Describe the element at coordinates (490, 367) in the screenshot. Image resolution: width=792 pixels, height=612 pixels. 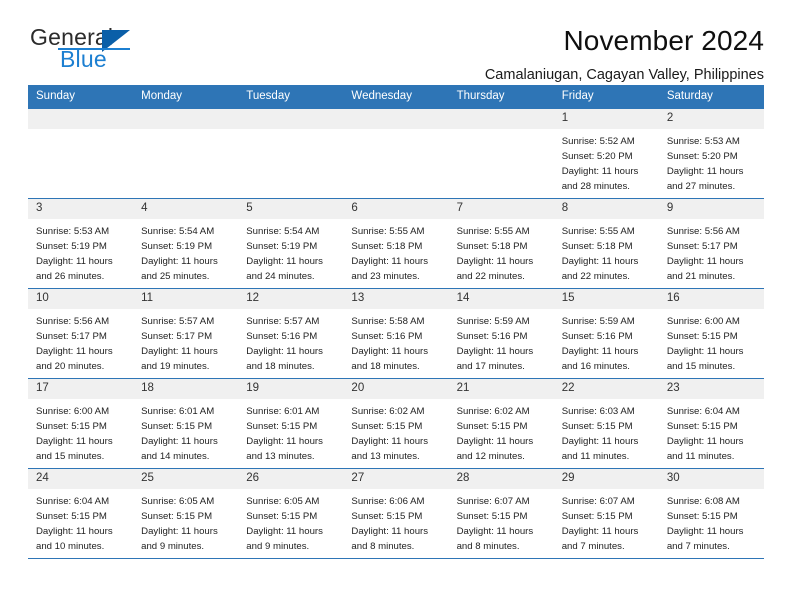
I see `daylight-line-2: and 17 minutes.` at that location.